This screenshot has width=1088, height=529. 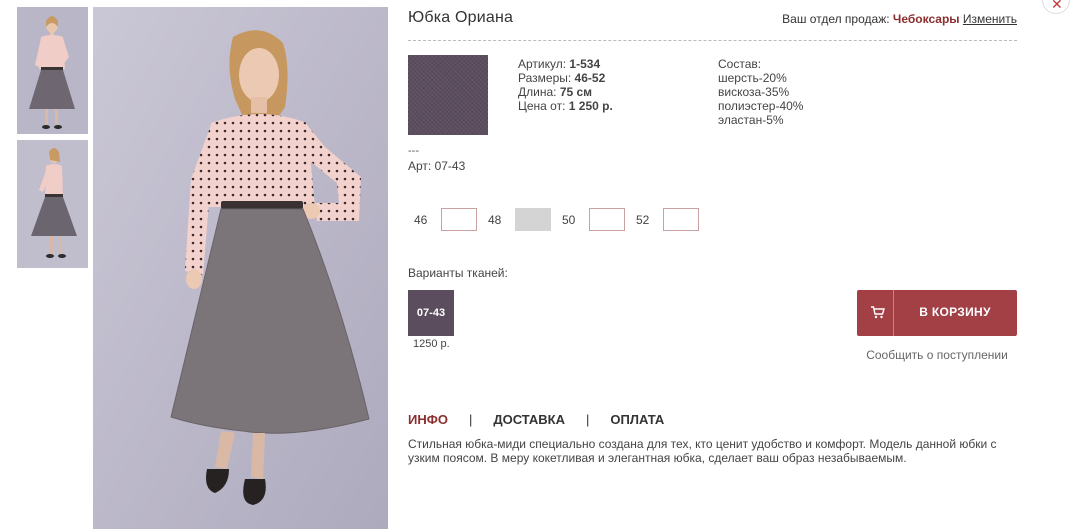 What do you see at coordinates (751, 120) in the screenshot?
I see `composition-item: эластан-5%` at bounding box center [751, 120].